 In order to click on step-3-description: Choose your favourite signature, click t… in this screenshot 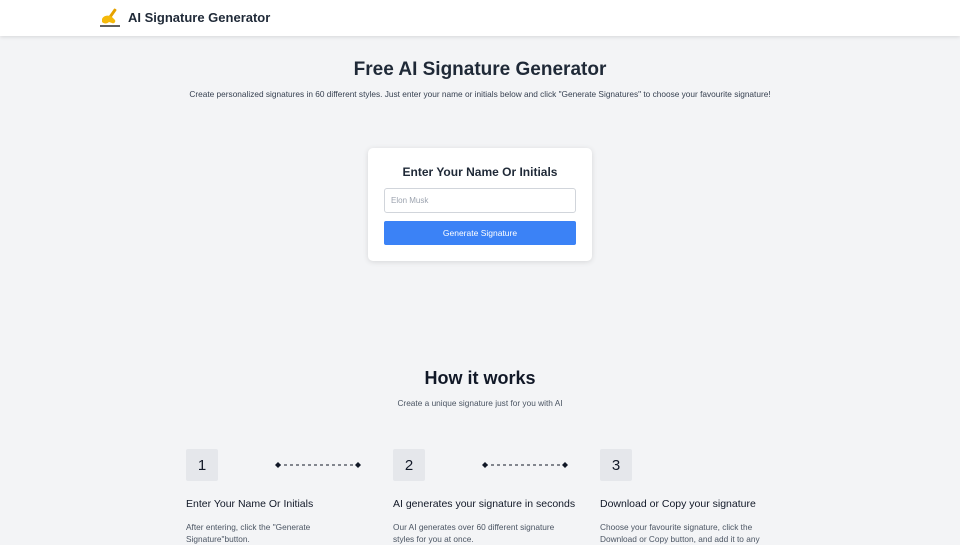, I will do `click(680, 533)`.